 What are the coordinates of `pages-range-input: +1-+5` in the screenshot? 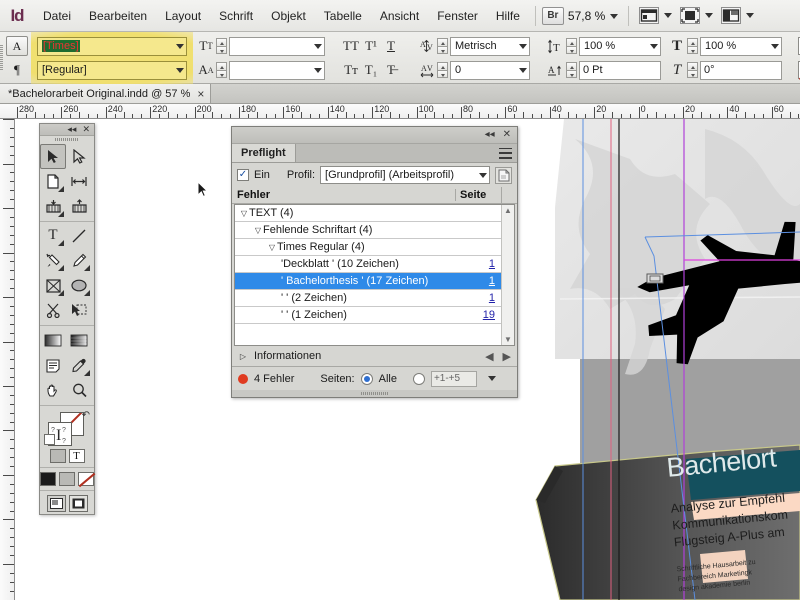 It's located at (453, 378).